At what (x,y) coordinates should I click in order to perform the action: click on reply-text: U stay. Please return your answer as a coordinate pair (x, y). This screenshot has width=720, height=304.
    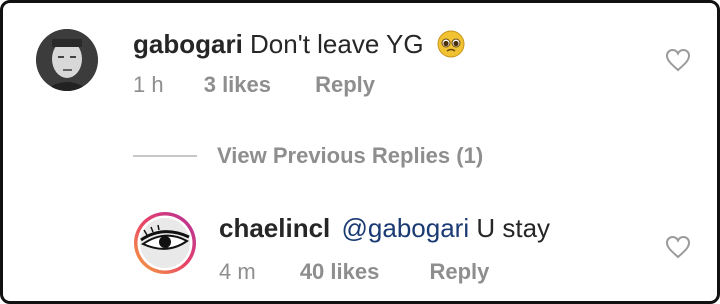
    Looking at the image, I should click on (513, 228).